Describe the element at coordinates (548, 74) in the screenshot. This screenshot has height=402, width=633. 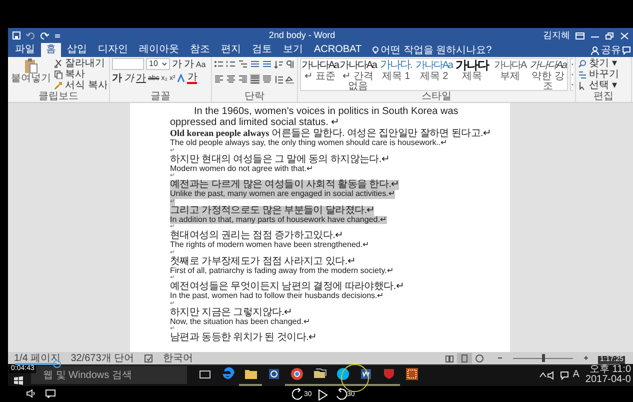
I see `style-item: 가나다Aa 약한 강조` at that location.